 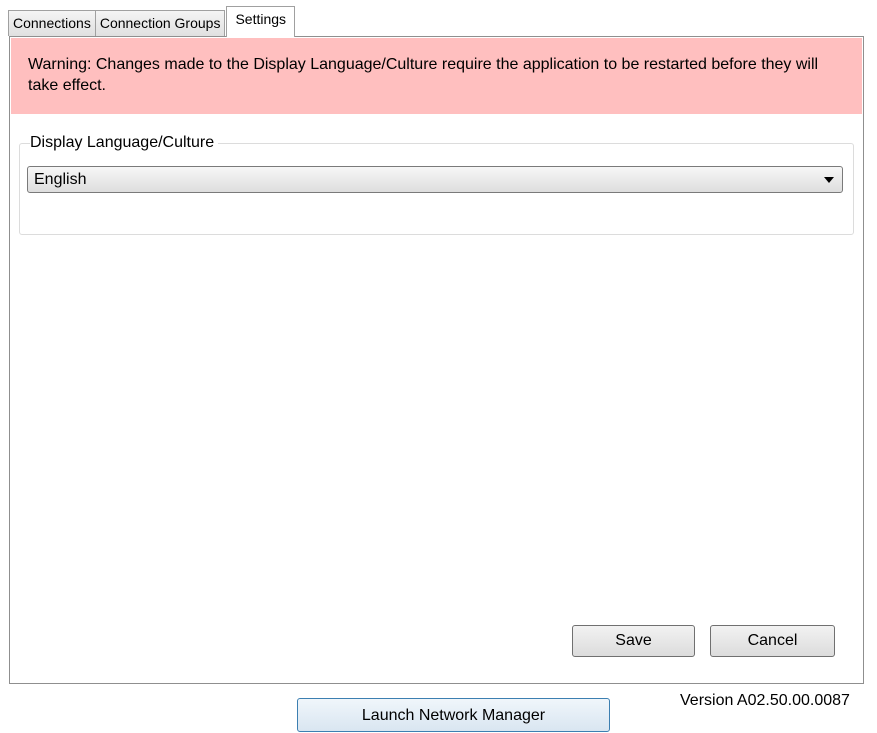 I want to click on display-language-group: Display Language/Culture English, so click(x=436, y=184).